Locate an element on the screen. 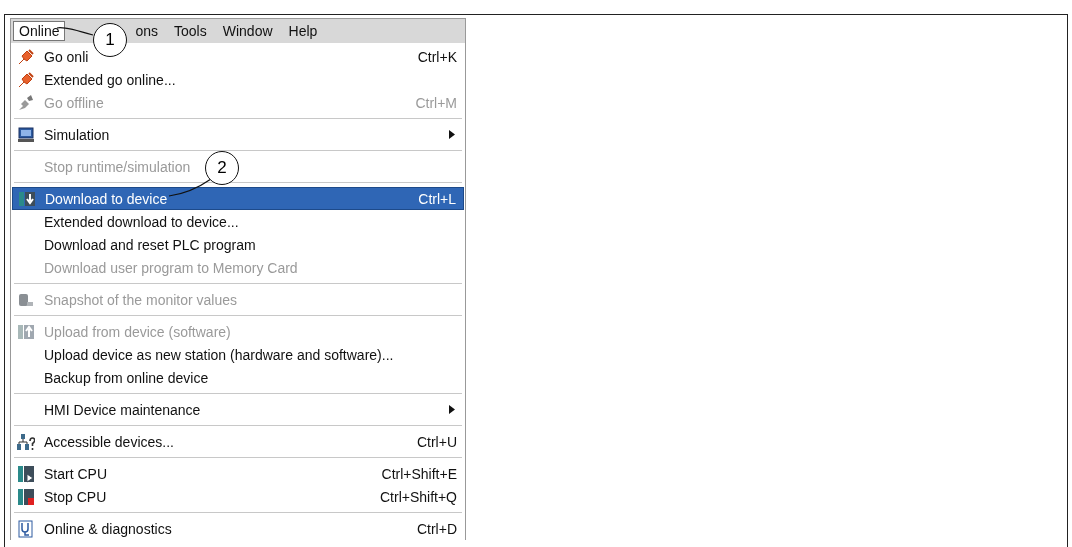 The width and height of the screenshot is (1072, 547). menu-item: Backup from online device is located at coordinates (126, 377).